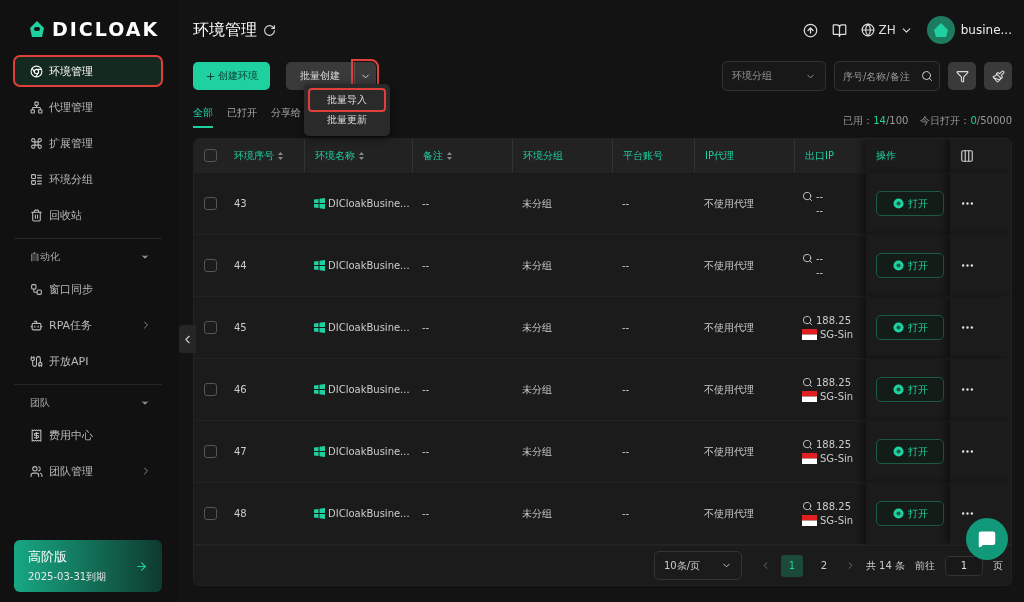 This screenshot has height=602, width=1024. What do you see at coordinates (839, 30) in the screenshot?
I see `book-icon` at bounding box center [839, 30].